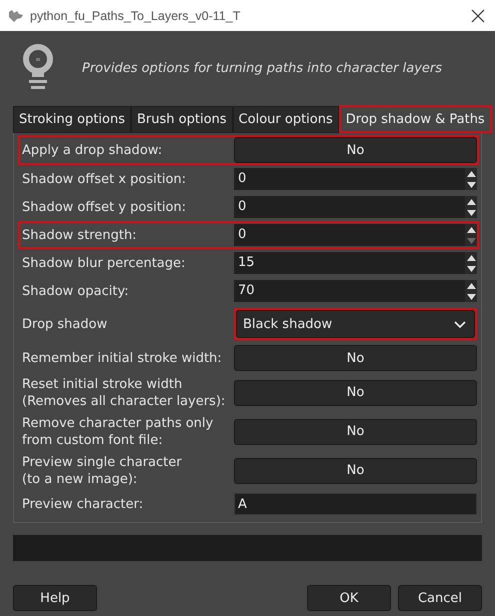  What do you see at coordinates (440, 598) in the screenshot?
I see `dialog-button: Cancel` at bounding box center [440, 598].